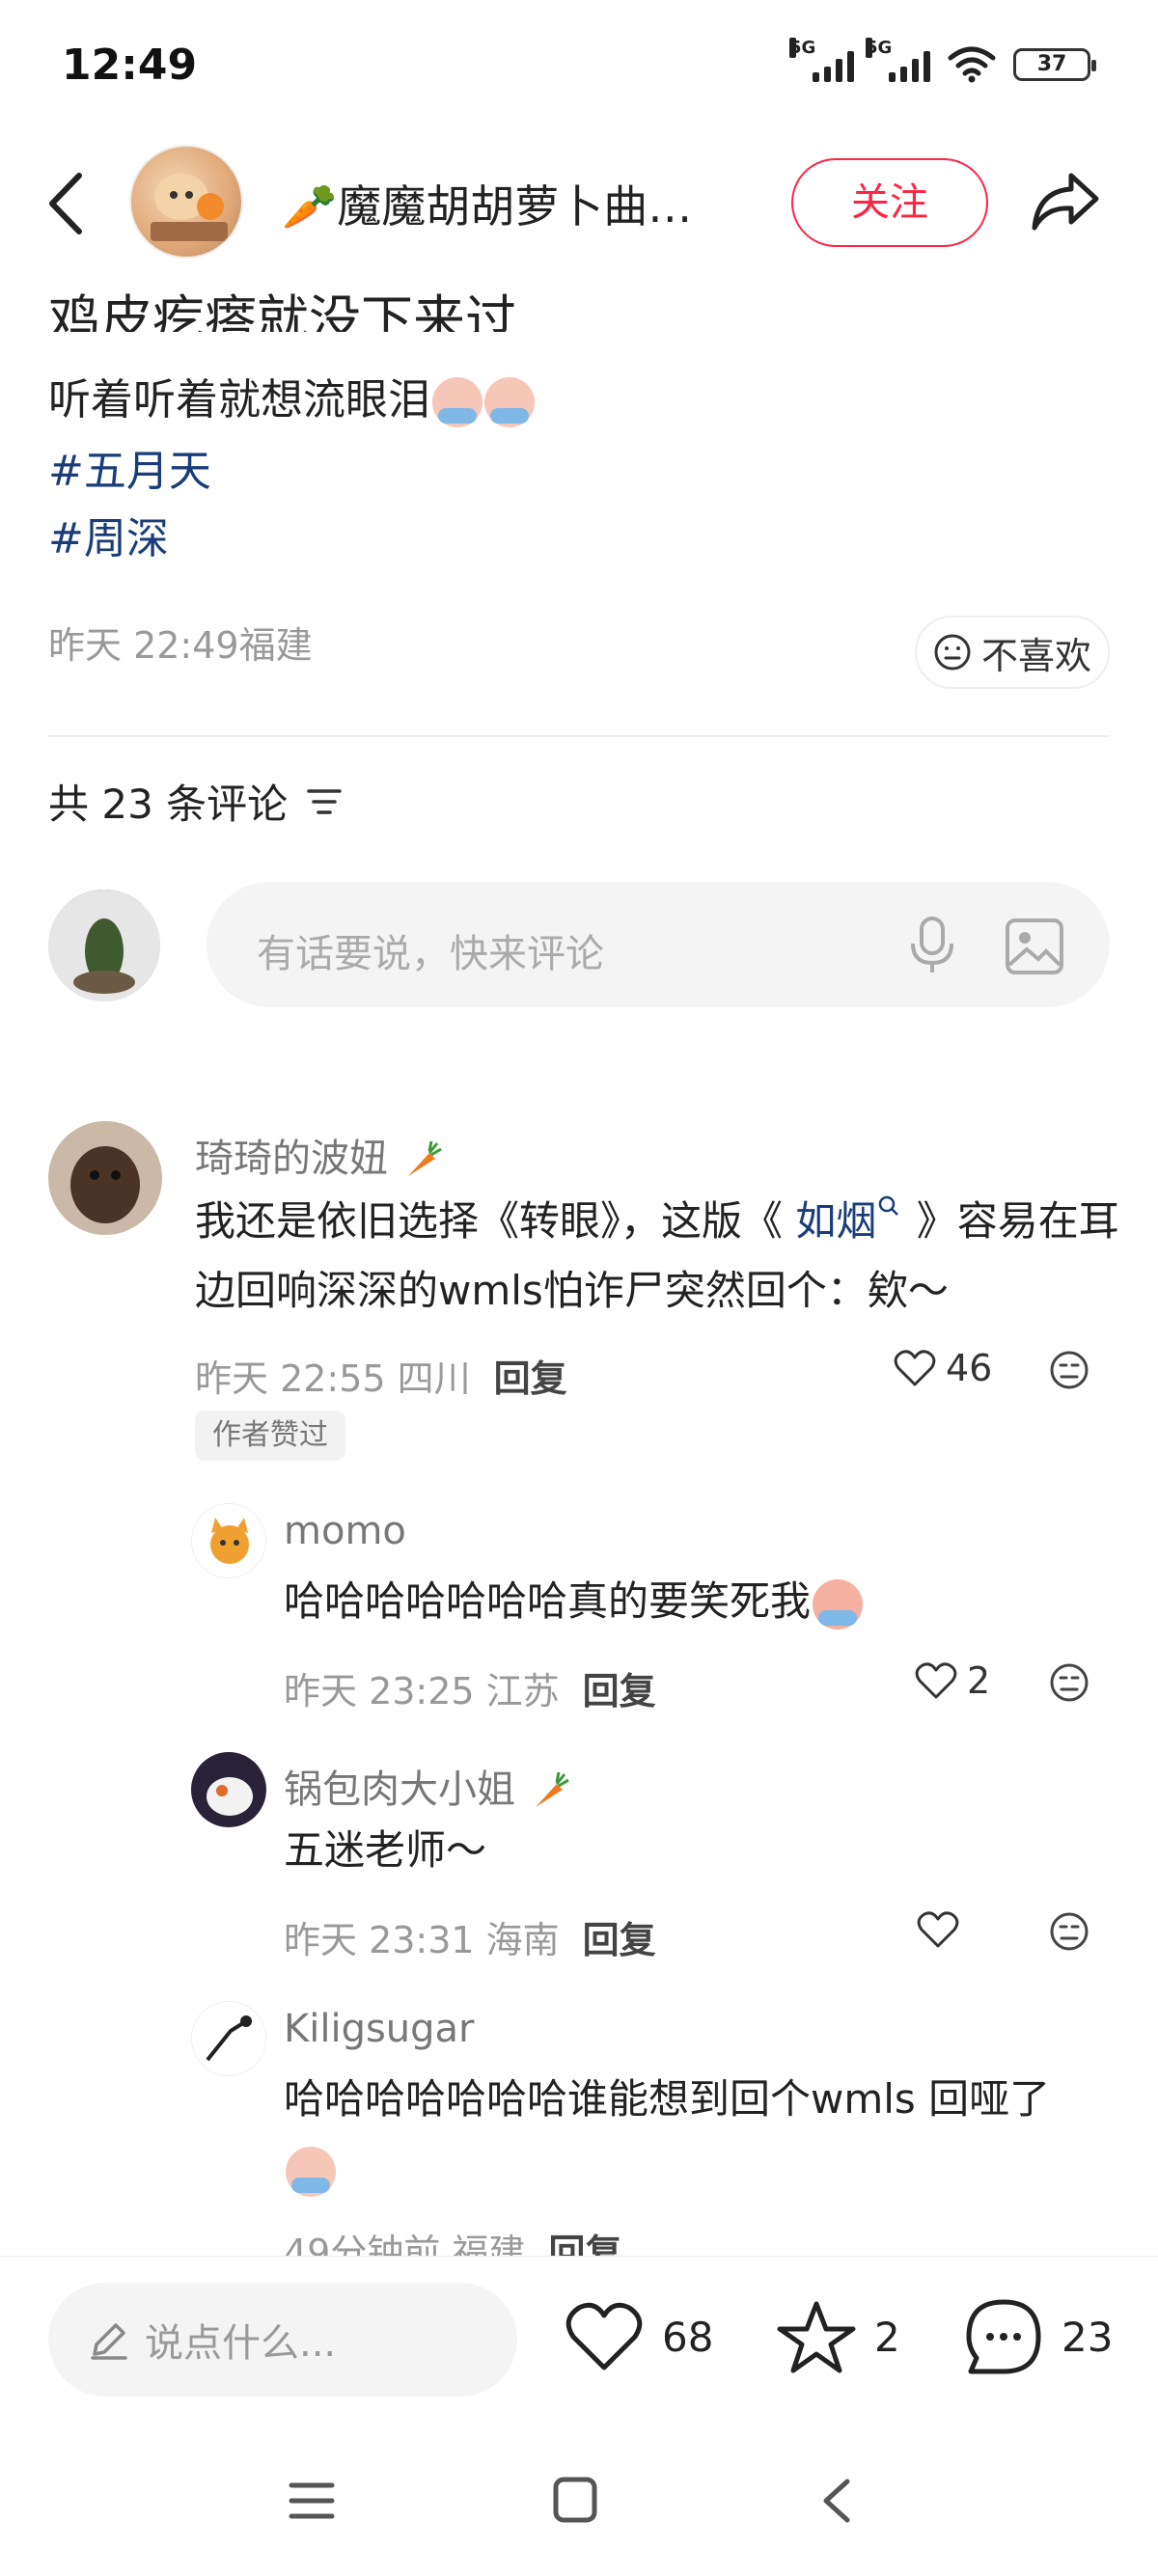  I want to click on reply-author: Kiligsugar, so click(379, 2029).